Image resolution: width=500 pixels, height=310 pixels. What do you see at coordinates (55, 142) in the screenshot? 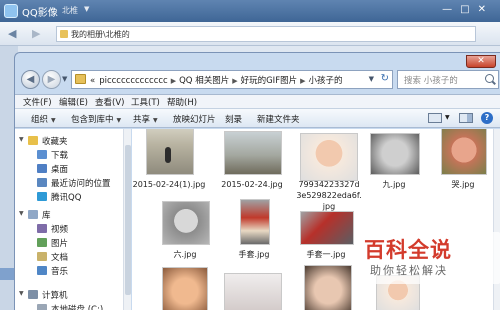
I see `nav-group-label: 收藏夹` at bounding box center [55, 142].